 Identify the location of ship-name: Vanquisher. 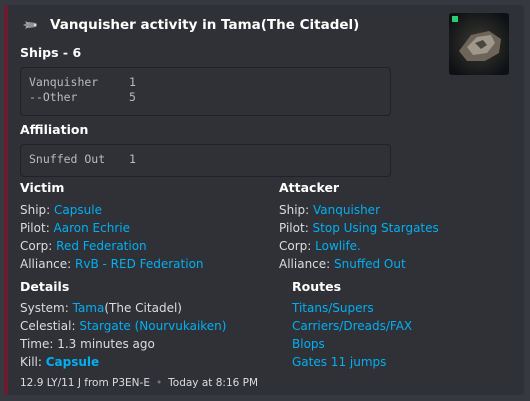
(64, 82).